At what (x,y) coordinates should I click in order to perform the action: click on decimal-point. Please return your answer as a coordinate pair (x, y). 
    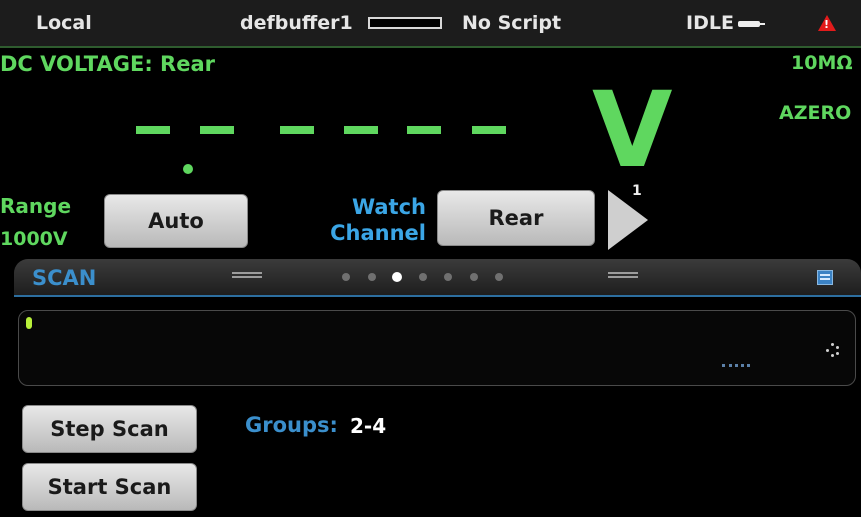
    Looking at the image, I should click on (188, 169).